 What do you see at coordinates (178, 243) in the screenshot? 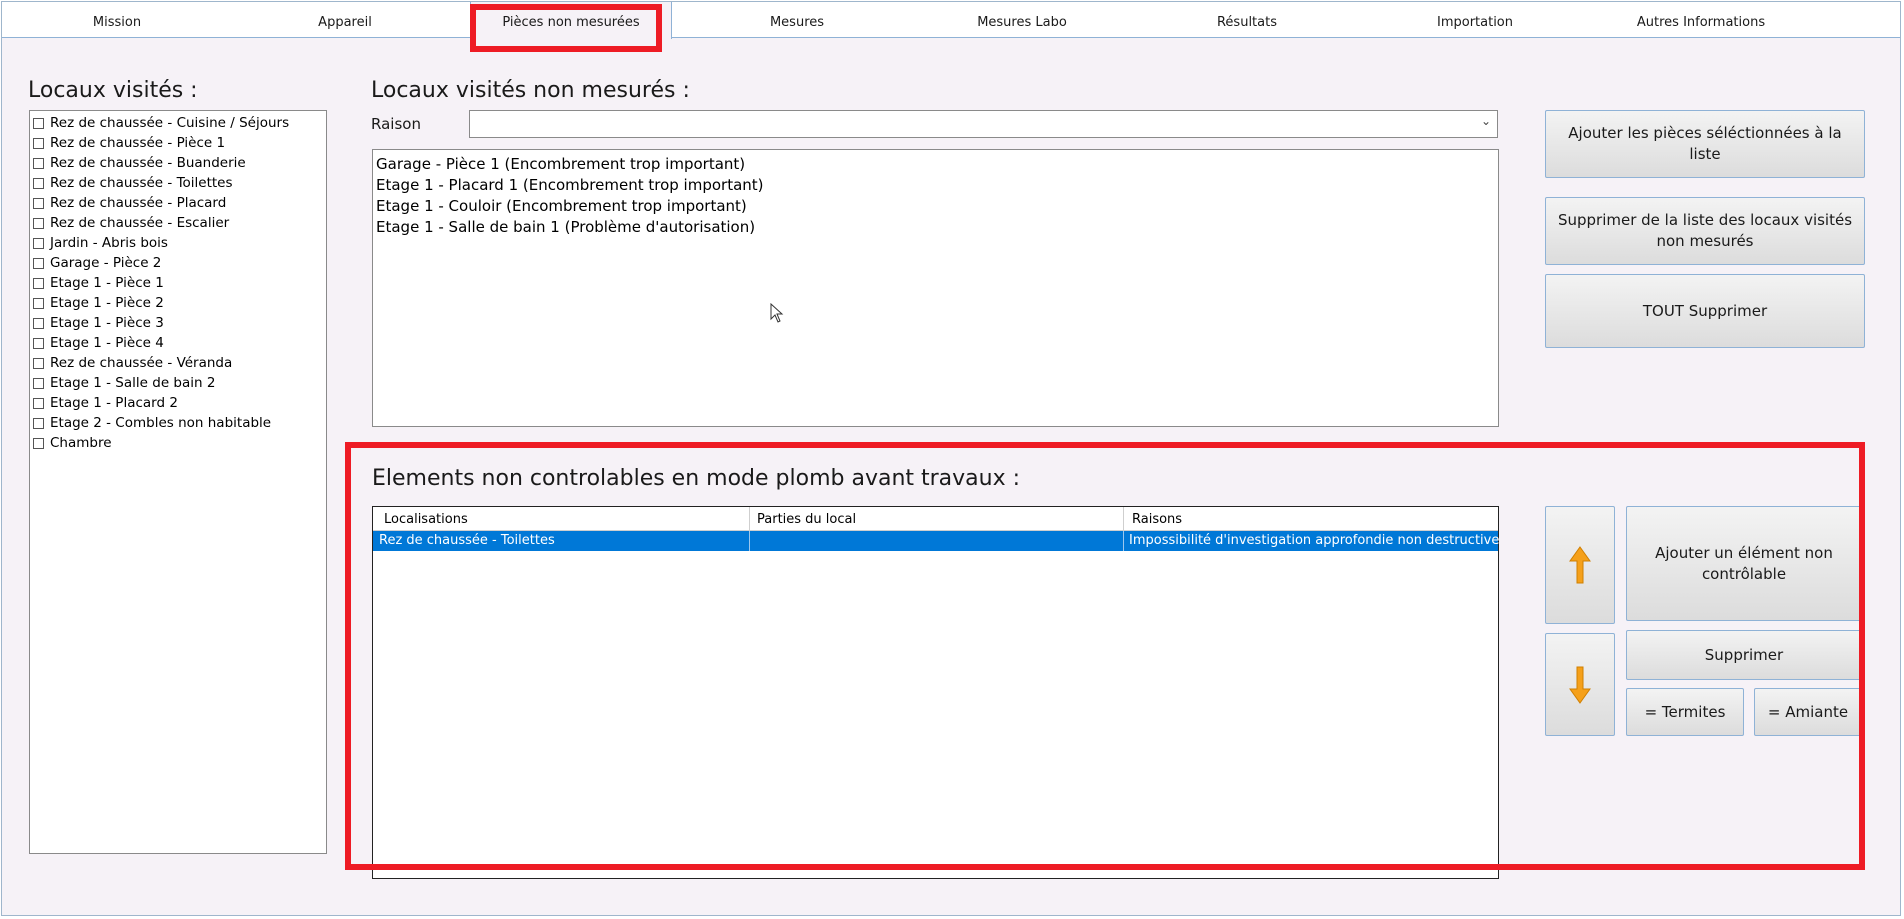
I see `visited-room-item: Jardin - Abris bois` at bounding box center [178, 243].